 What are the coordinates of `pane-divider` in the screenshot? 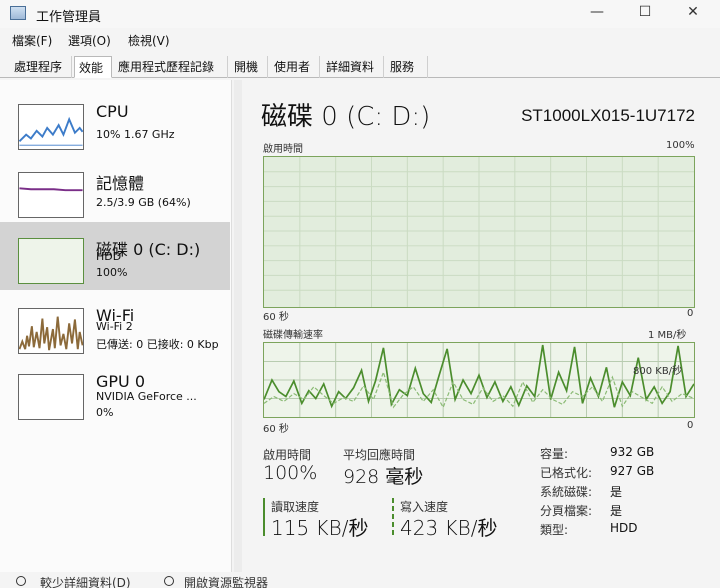 It's located at (238, 326).